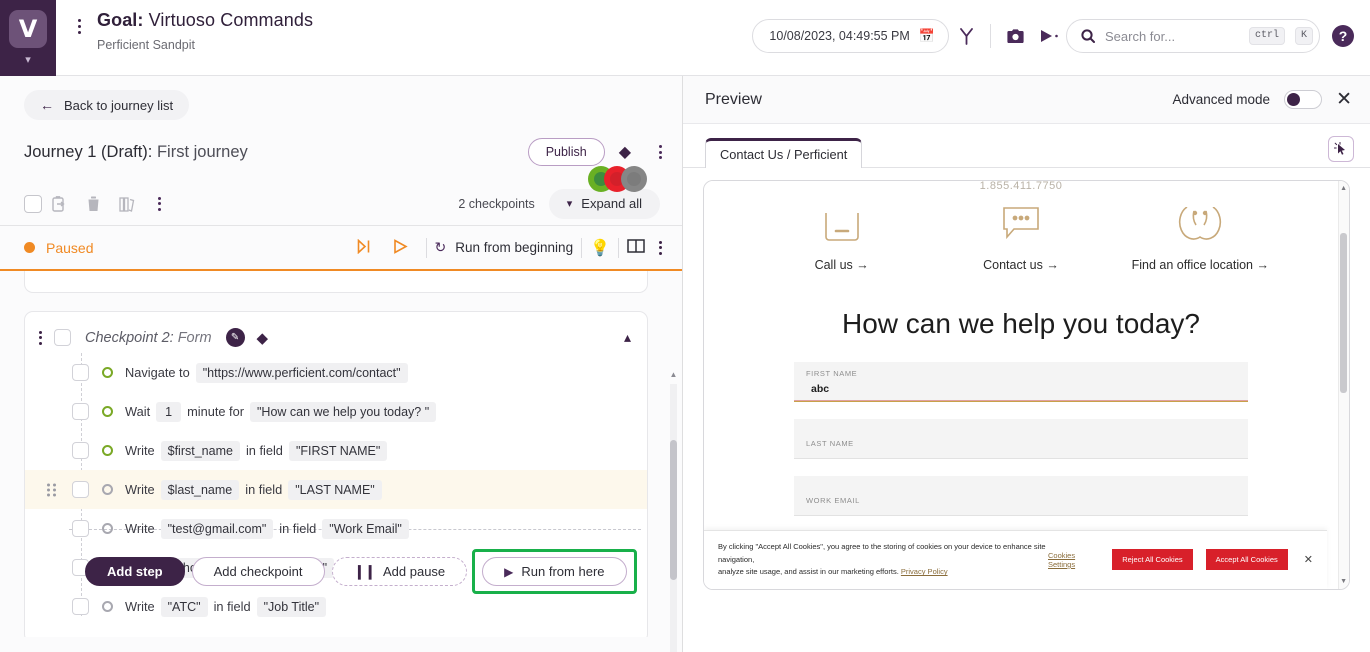 Image resolution: width=1370 pixels, height=652 pixels. I want to click on split-view-icon, so click(636, 247).